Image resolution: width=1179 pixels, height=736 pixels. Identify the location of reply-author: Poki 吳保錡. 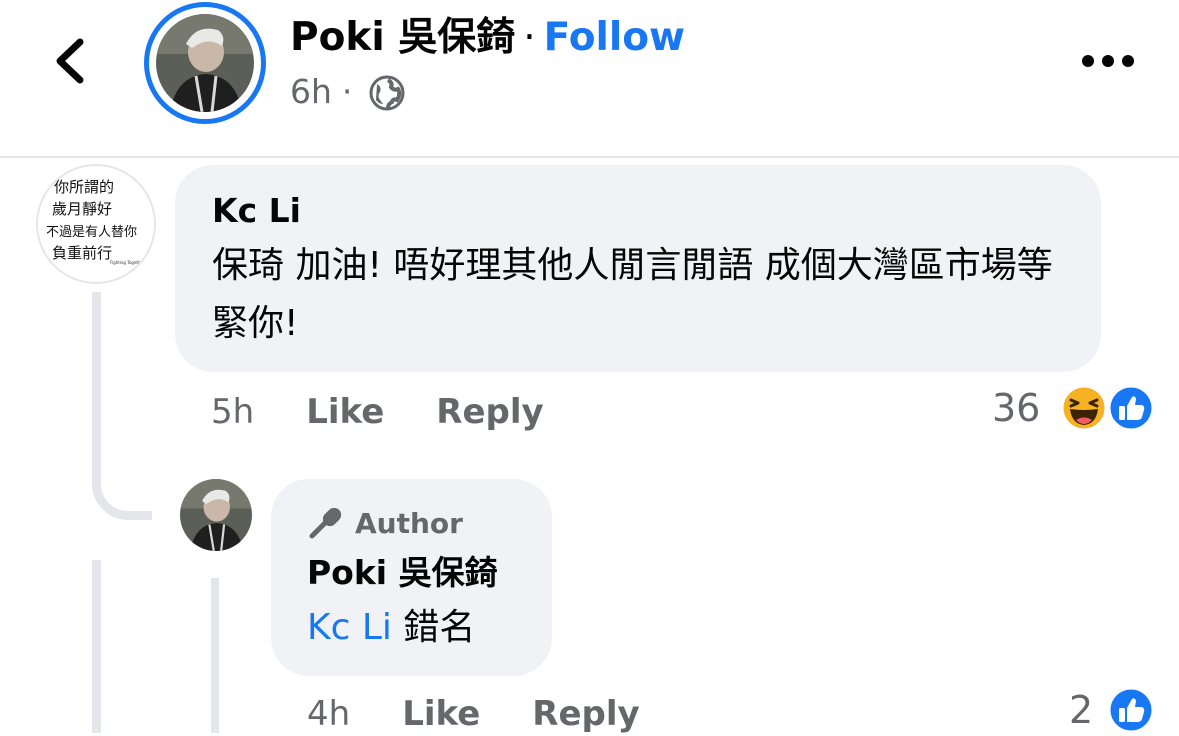
(402, 573).